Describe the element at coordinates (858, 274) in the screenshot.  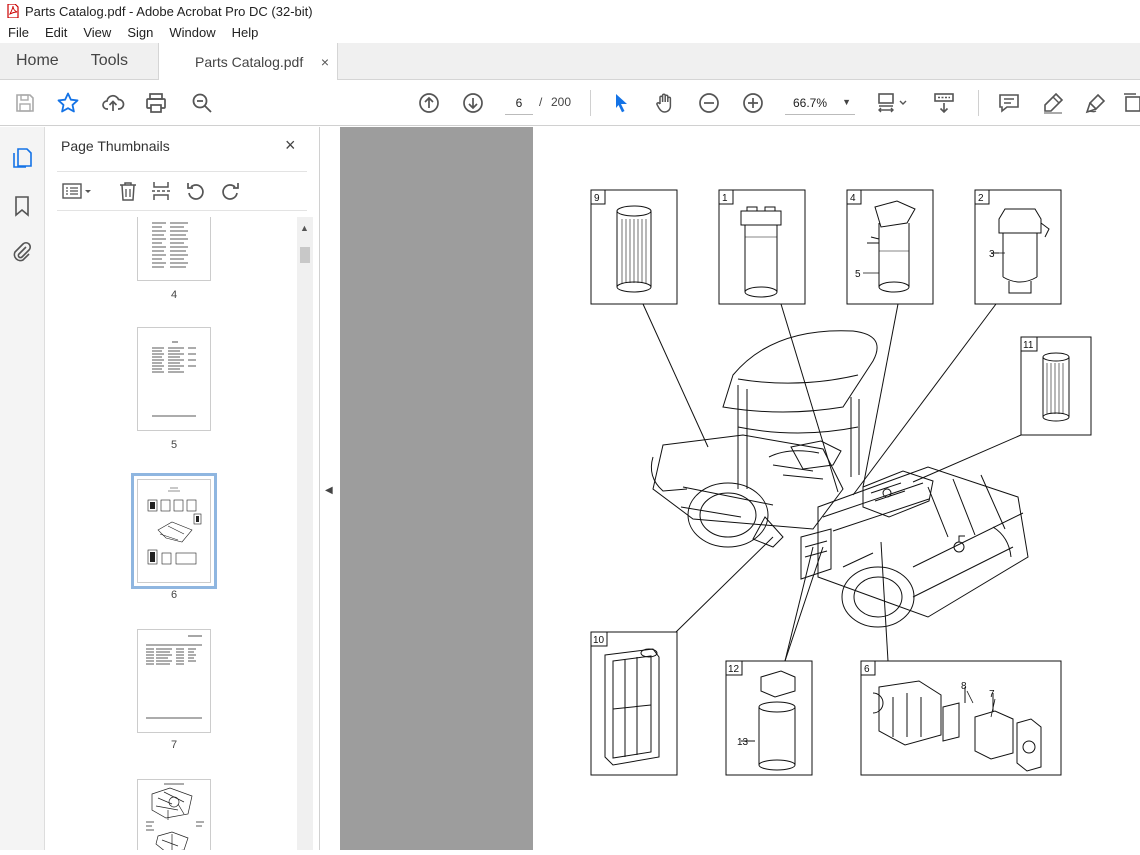
I see `part-number: 5` at that location.